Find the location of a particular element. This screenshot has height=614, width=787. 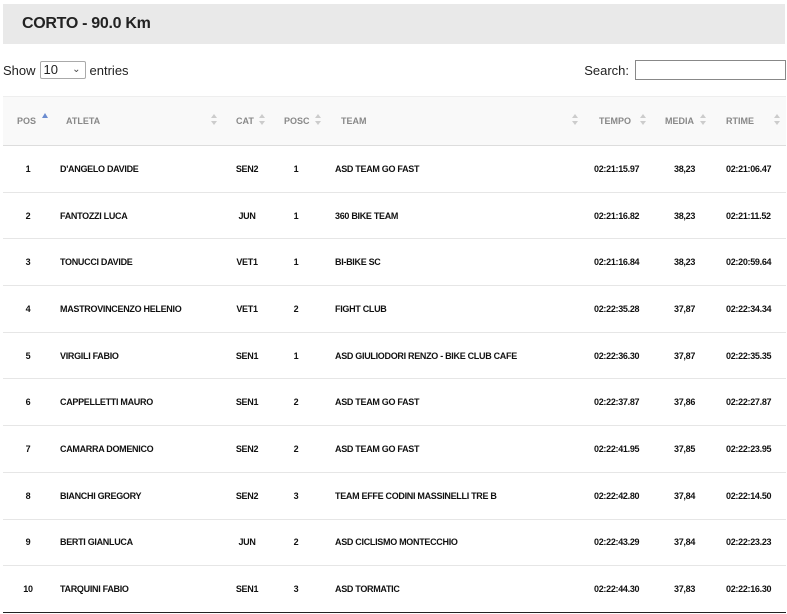

cell-rtime: 02:20:59.64 is located at coordinates (749, 262).